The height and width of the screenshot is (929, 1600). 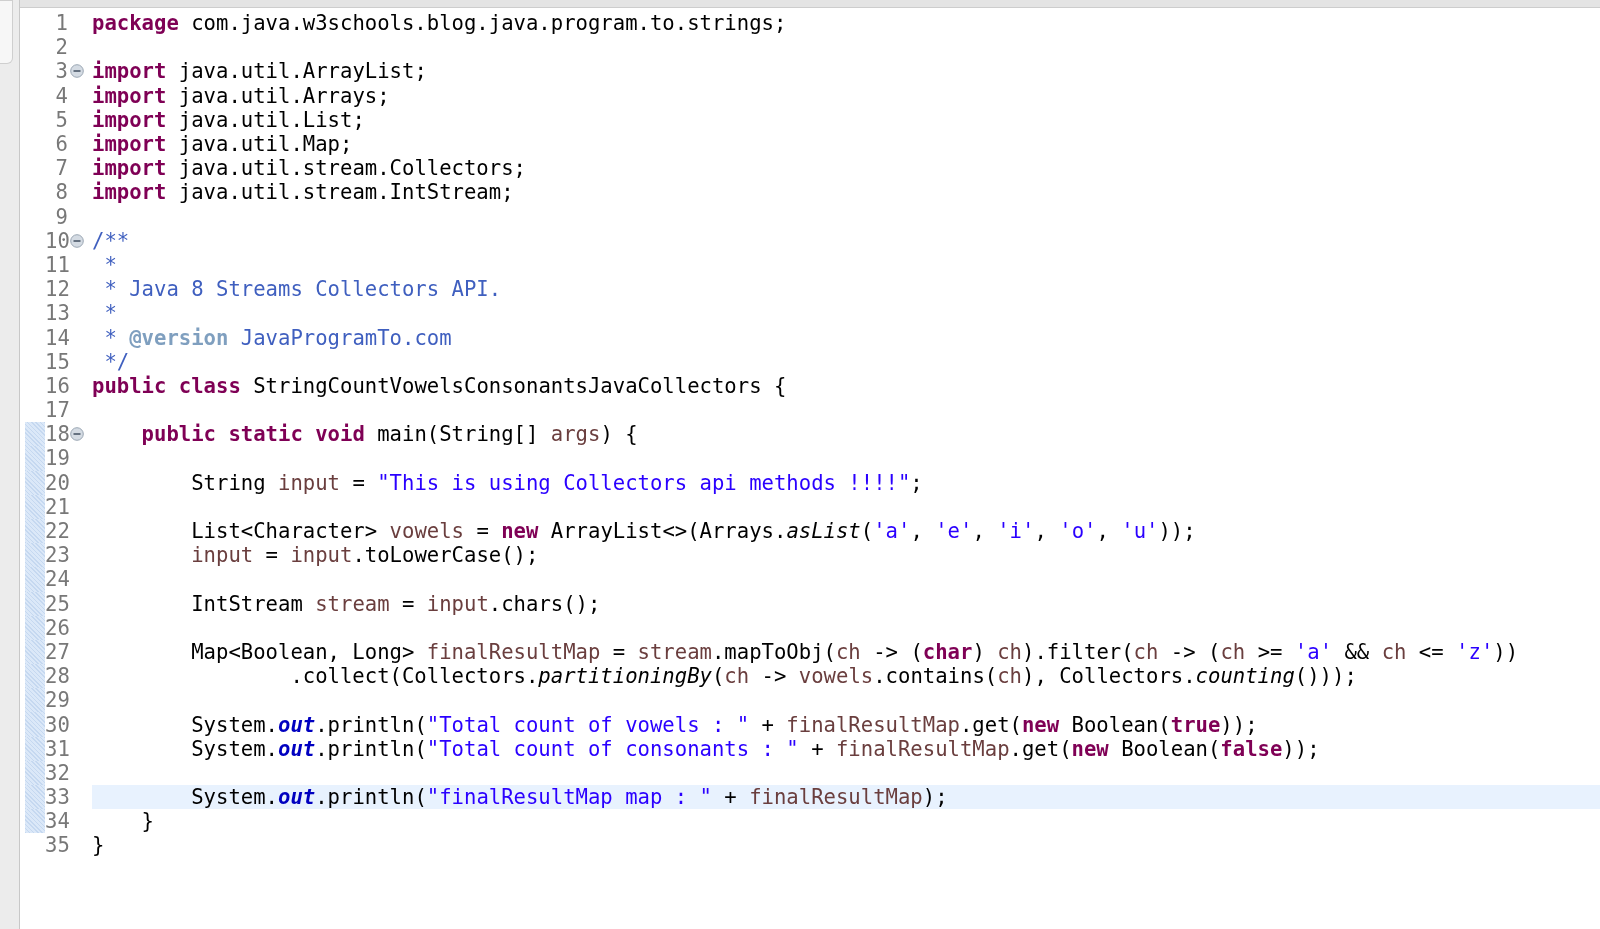 I want to click on line-number: 28, so click(x=56, y=676).